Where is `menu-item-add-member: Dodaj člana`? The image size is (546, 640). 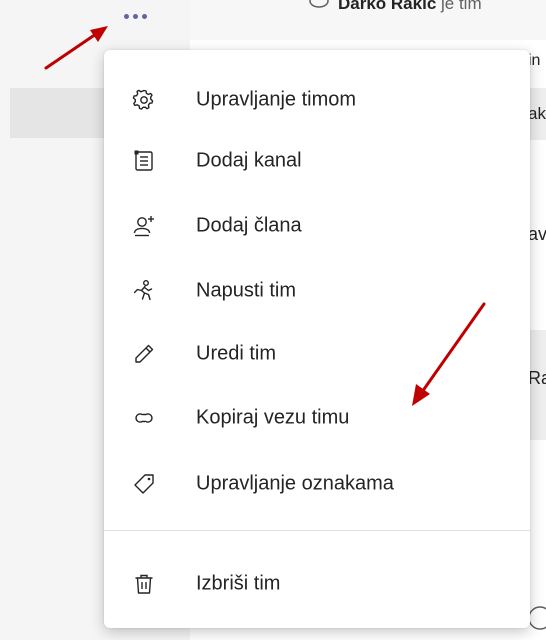 menu-item-add-member: Dodaj člana is located at coordinates (317, 226).